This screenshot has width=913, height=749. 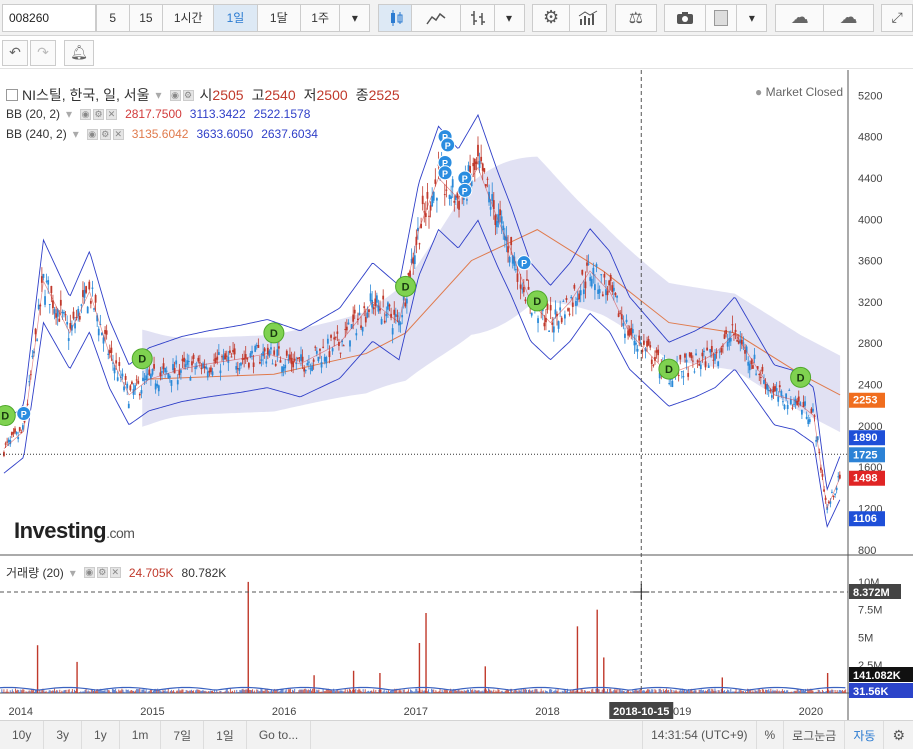 I want to click on logo-suffix: .com, so click(x=120, y=533).